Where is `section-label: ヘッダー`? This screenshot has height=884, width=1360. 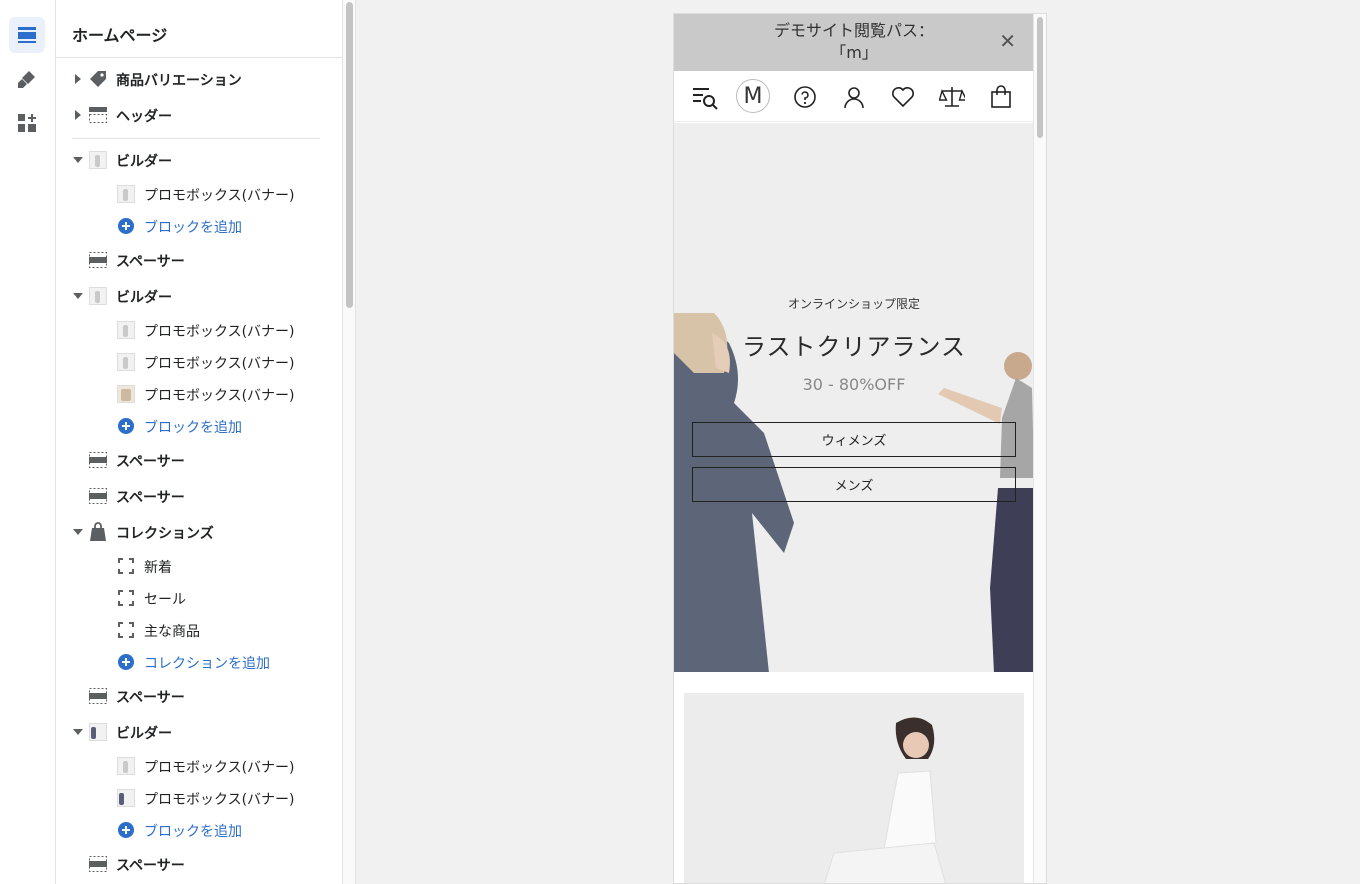
section-label: ヘッダー is located at coordinates (144, 117).